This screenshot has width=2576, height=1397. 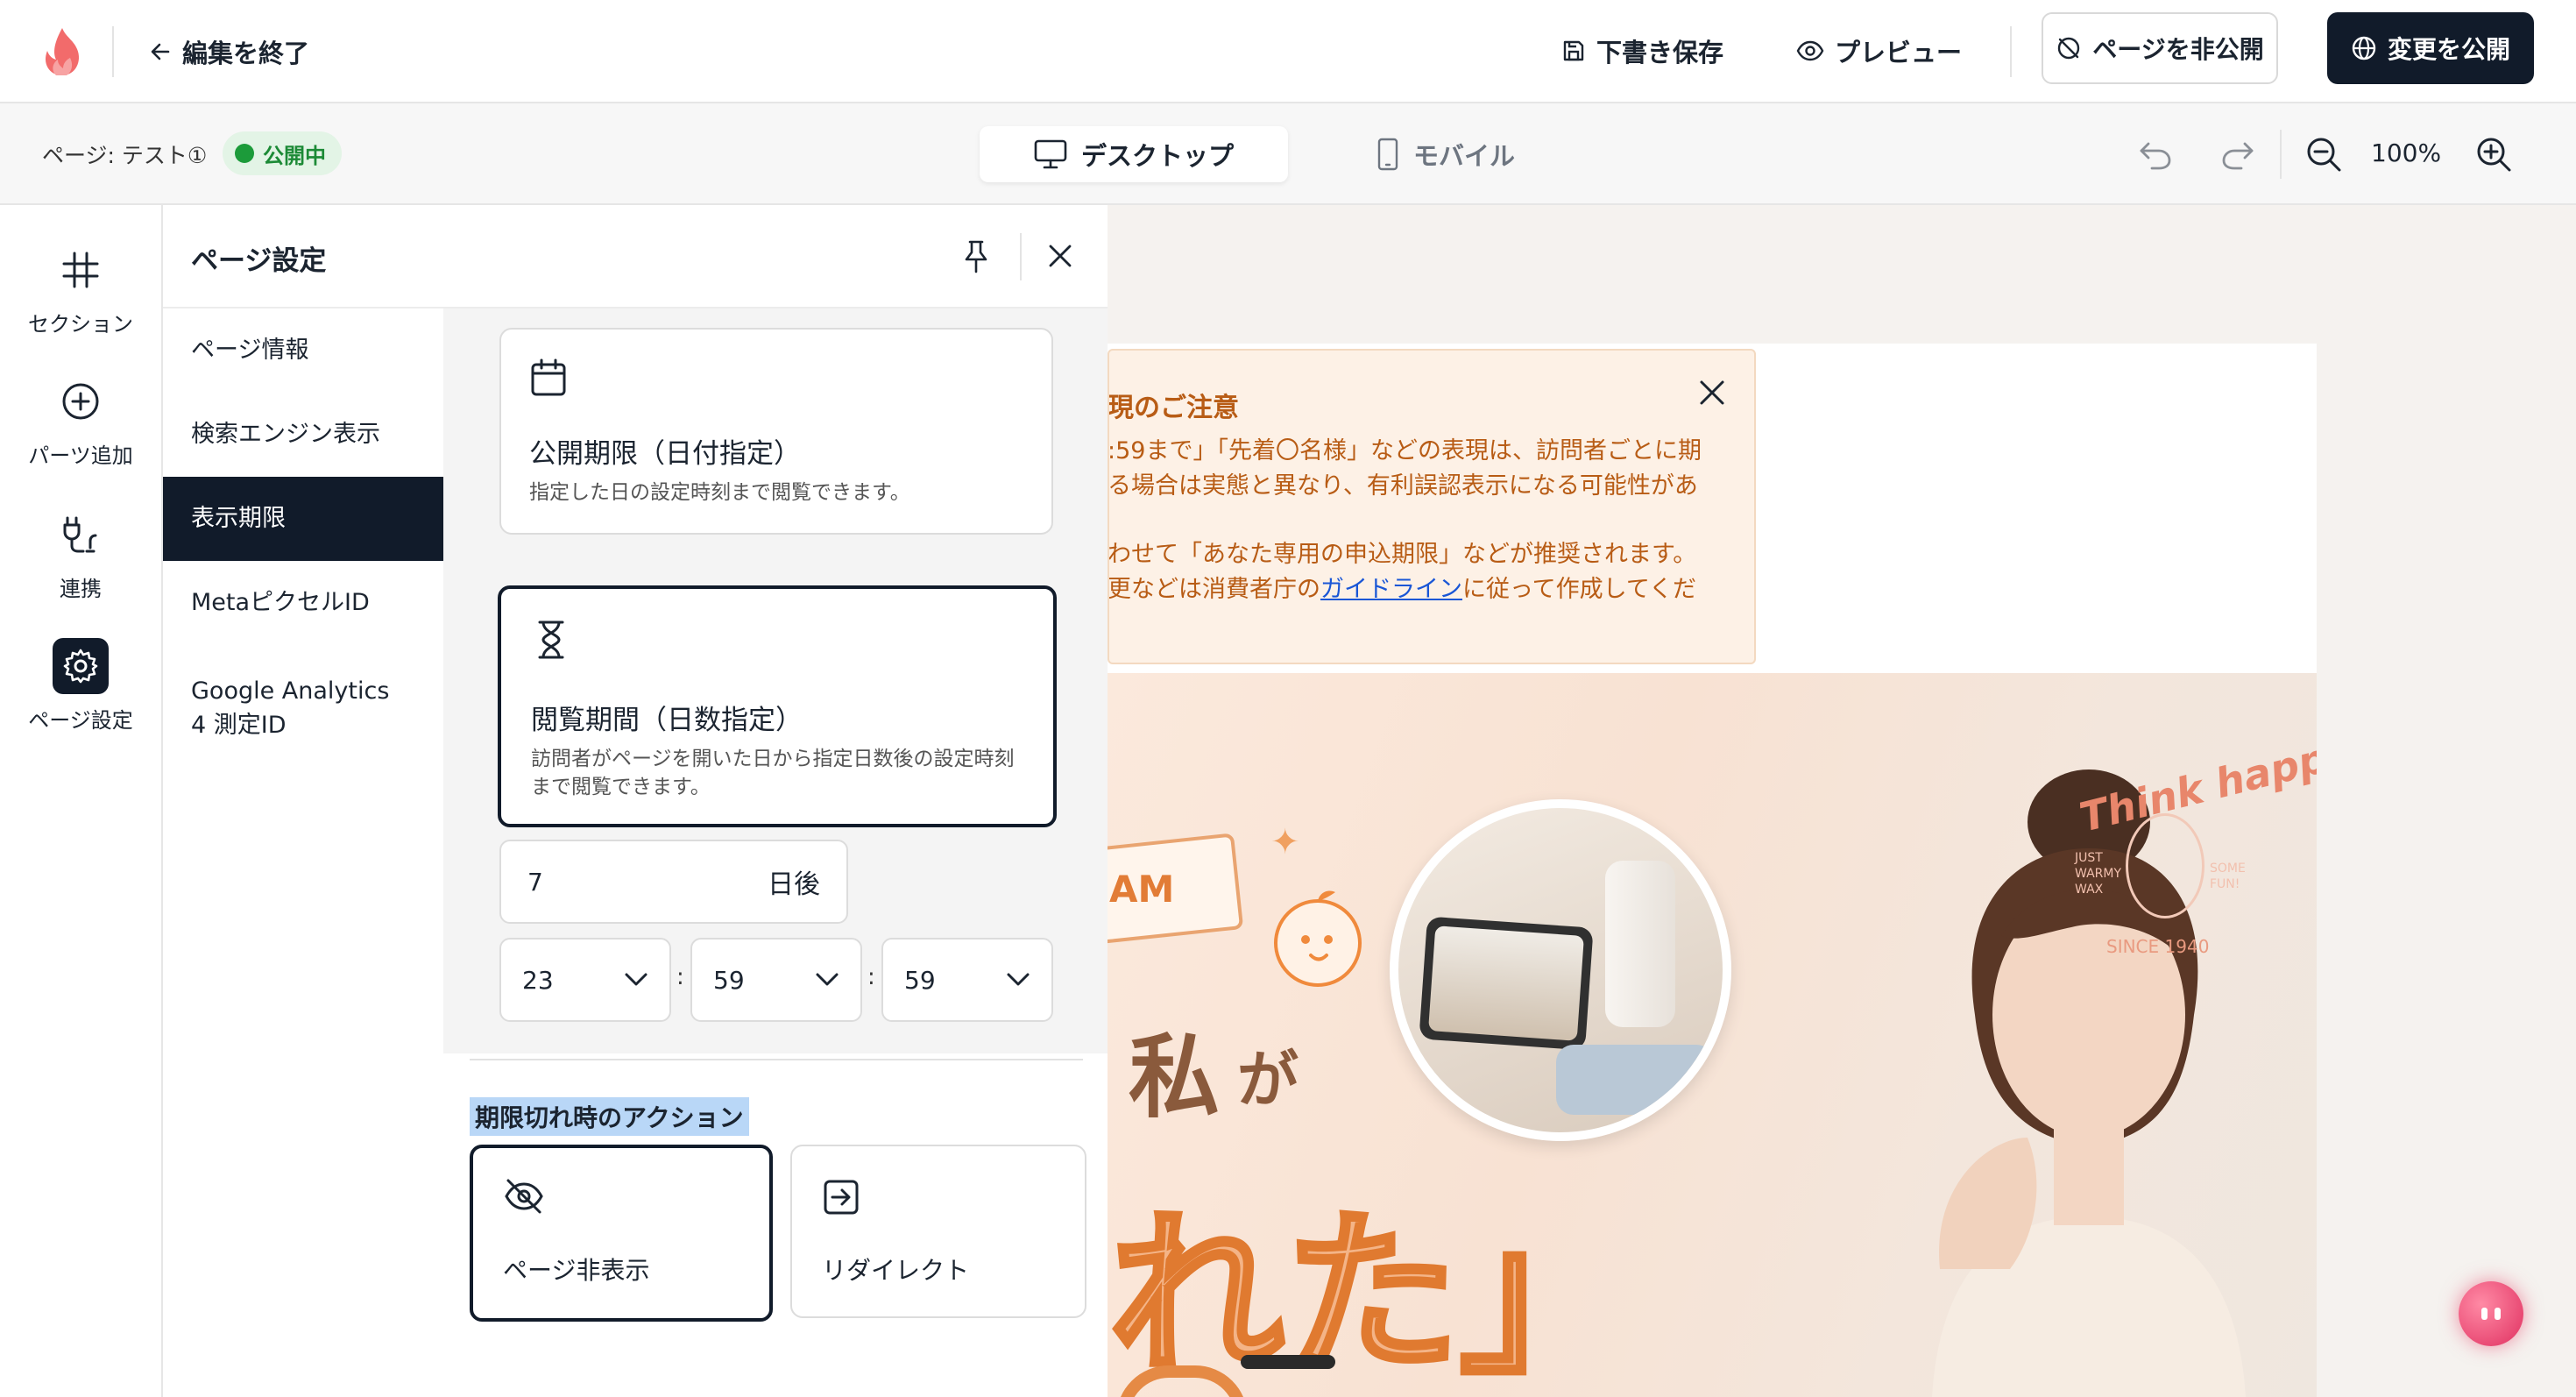 I want to click on days-value: 7, so click(x=535, y=882).